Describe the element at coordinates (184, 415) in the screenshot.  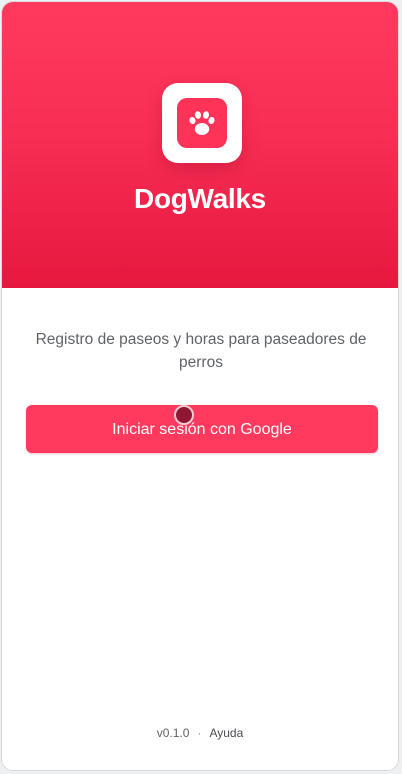
I see `cursor-indicator` at that location.